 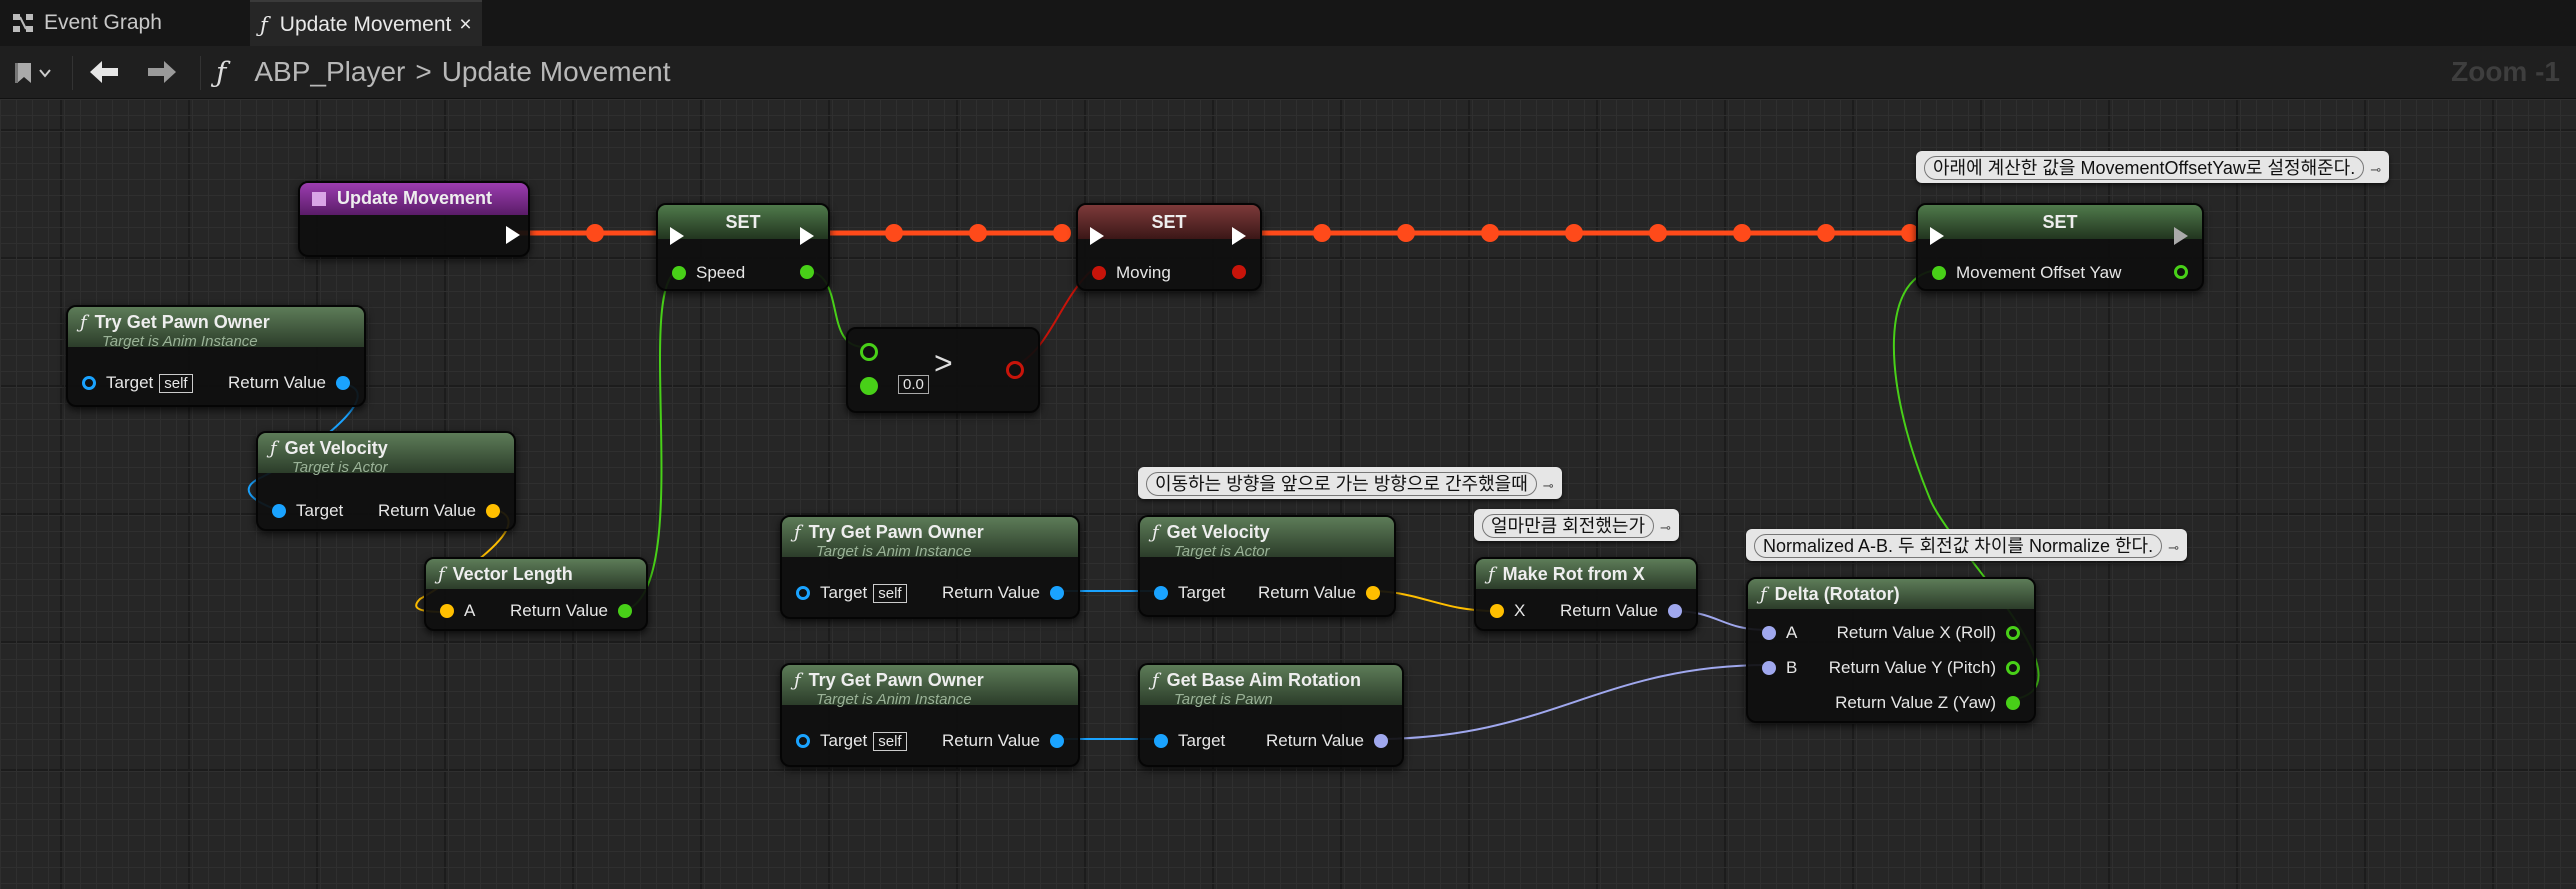 I want to click on rotator-in-pin-a, so click(x=1769, y=633).